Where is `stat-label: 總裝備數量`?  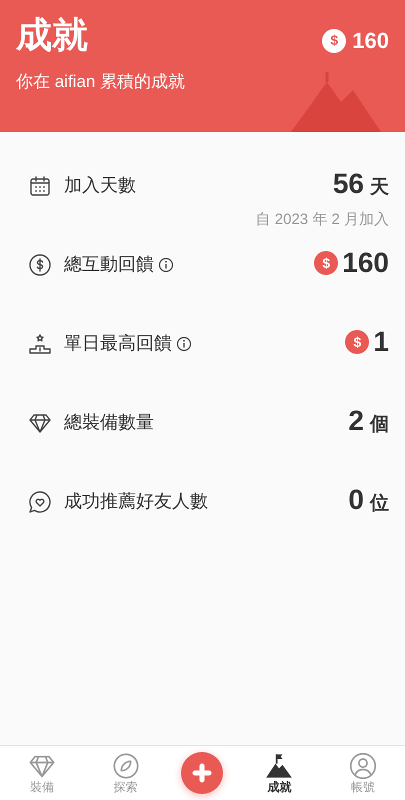
stat-label: 總裝備數量 is located at coordinates (109, 422).